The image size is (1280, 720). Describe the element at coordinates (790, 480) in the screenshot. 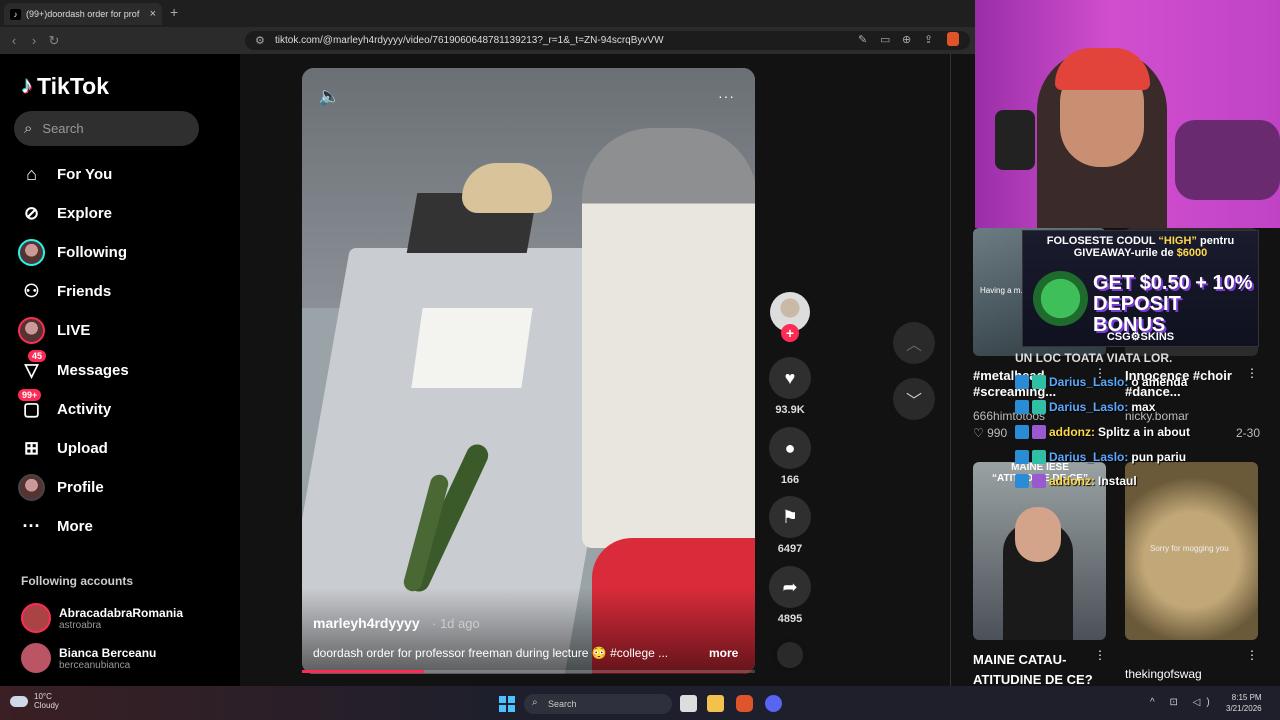

I see `comment-count: 166` at that location.